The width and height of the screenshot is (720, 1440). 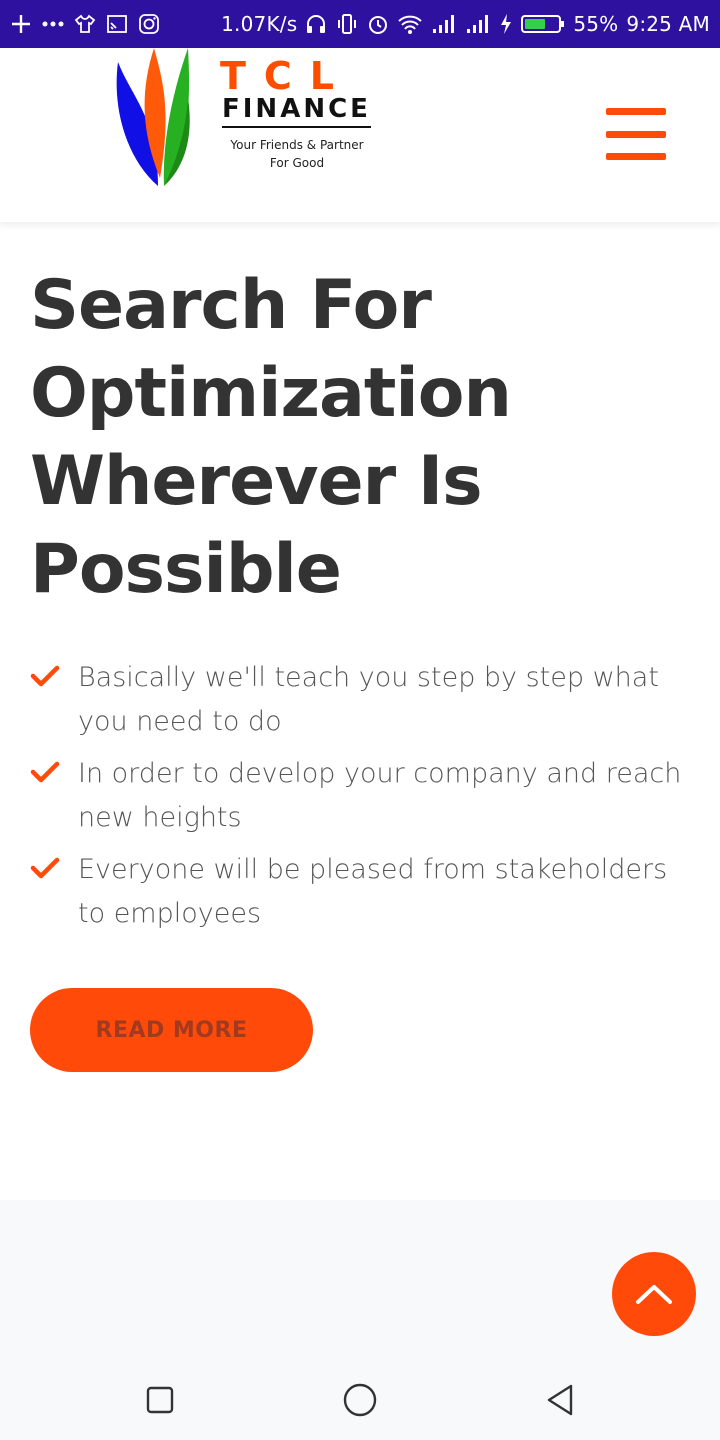 I want to click on clock: 9:25 AM, so click(x=668, y=24).